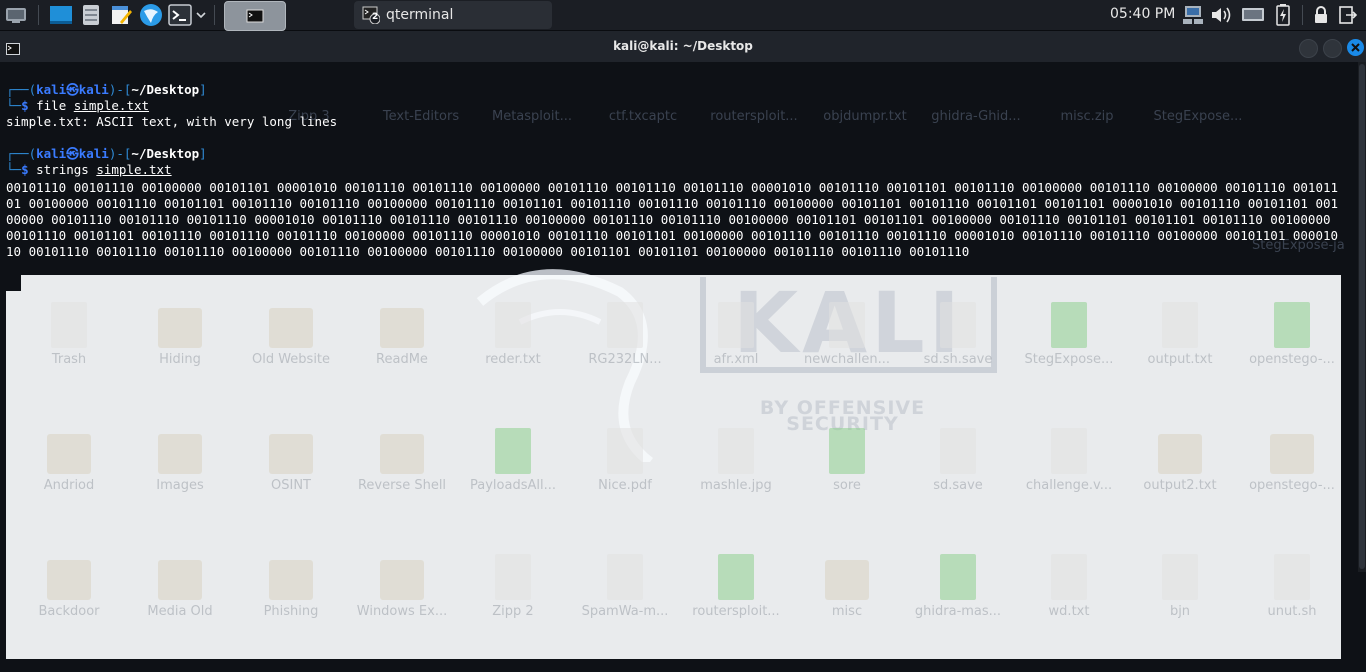  Describe the element at coordinates (51, 105) in the screenshot. I see `command: file` at that location.